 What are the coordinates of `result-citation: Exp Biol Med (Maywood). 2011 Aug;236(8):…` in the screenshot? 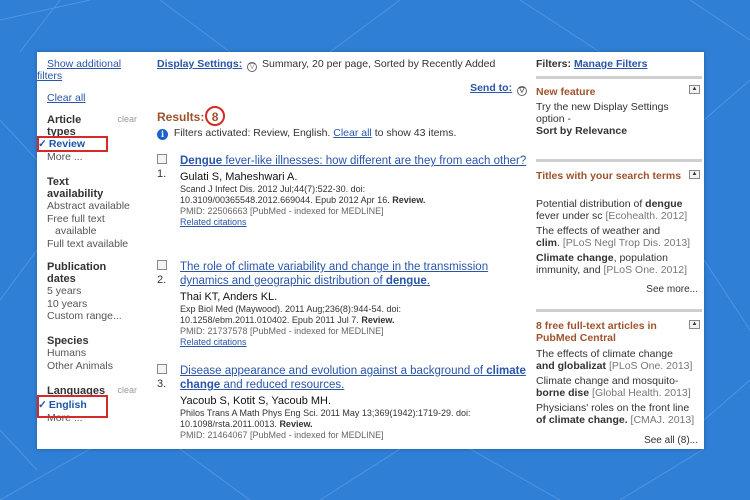 It's located at (290, 314).